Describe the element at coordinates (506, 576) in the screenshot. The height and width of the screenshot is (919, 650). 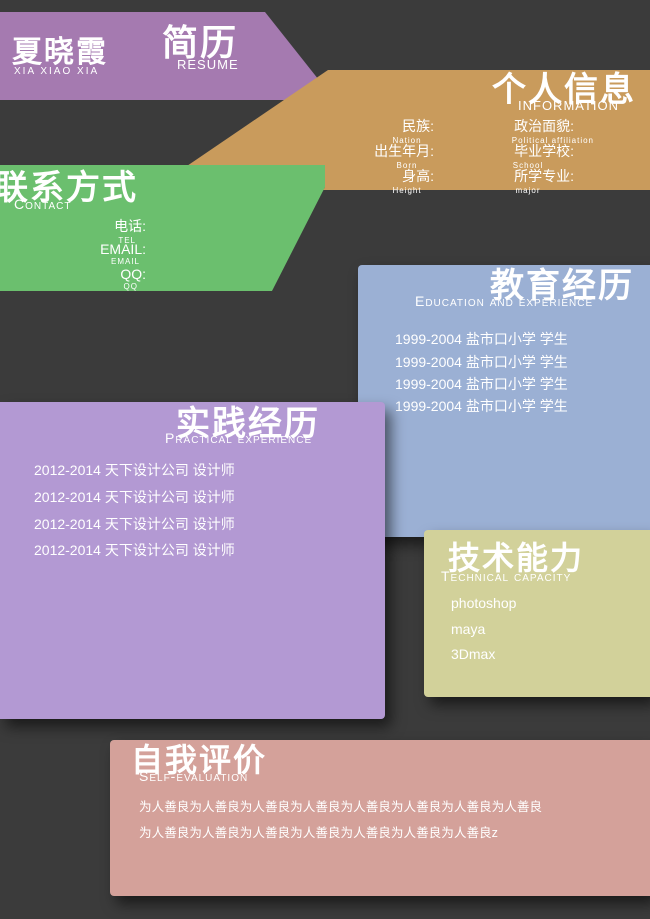
I see `skills-title-en: Technical capacity` at that location.